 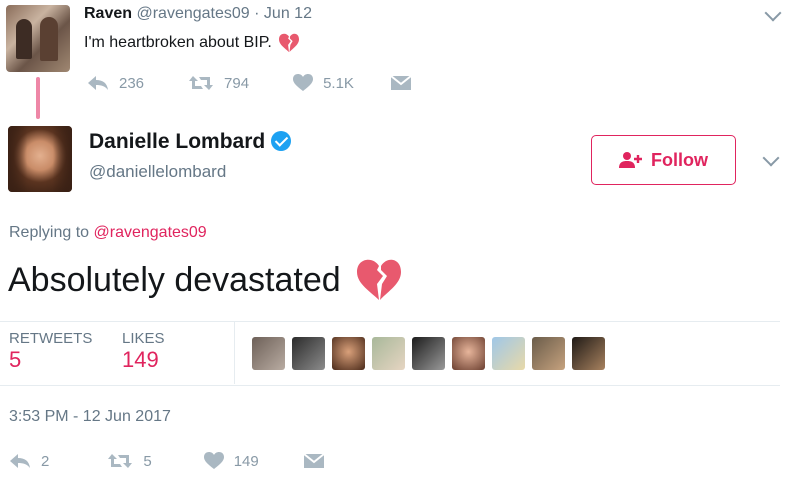 I want to click on reply-tweet-body: I'm heartbroken about BIP., so click(x=192, y=43).